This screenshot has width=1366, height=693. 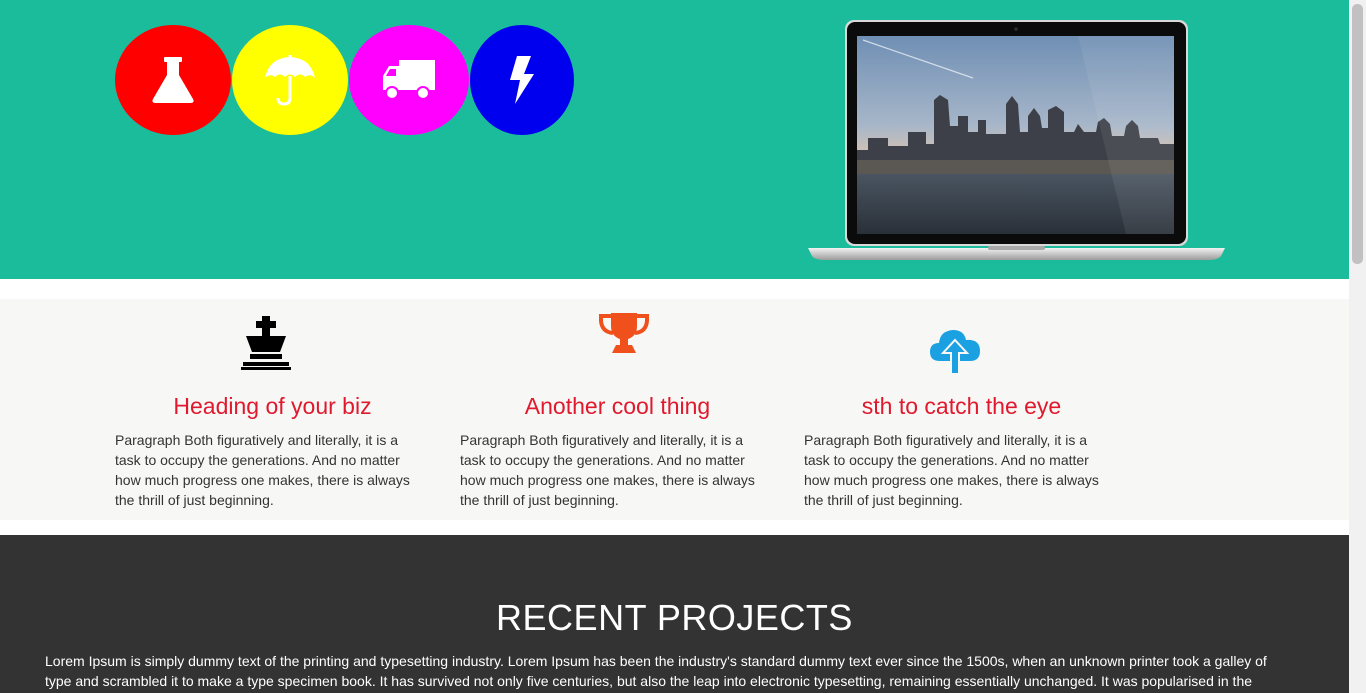 I want to click on lightning-circle, so click(x=522, y=80).